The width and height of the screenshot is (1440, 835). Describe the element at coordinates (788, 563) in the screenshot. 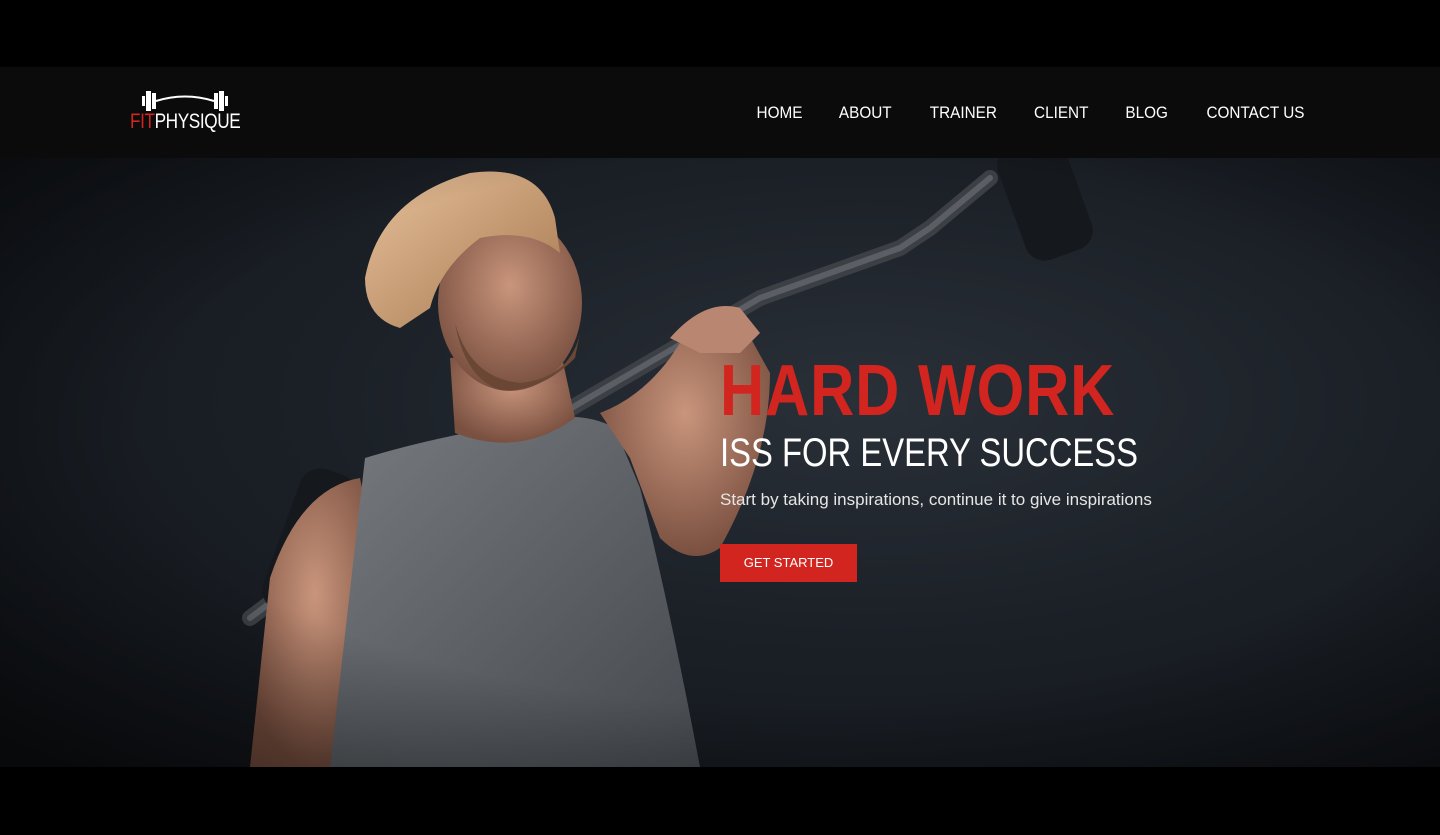

I see `get-started-button: GET STARTED` at that location.